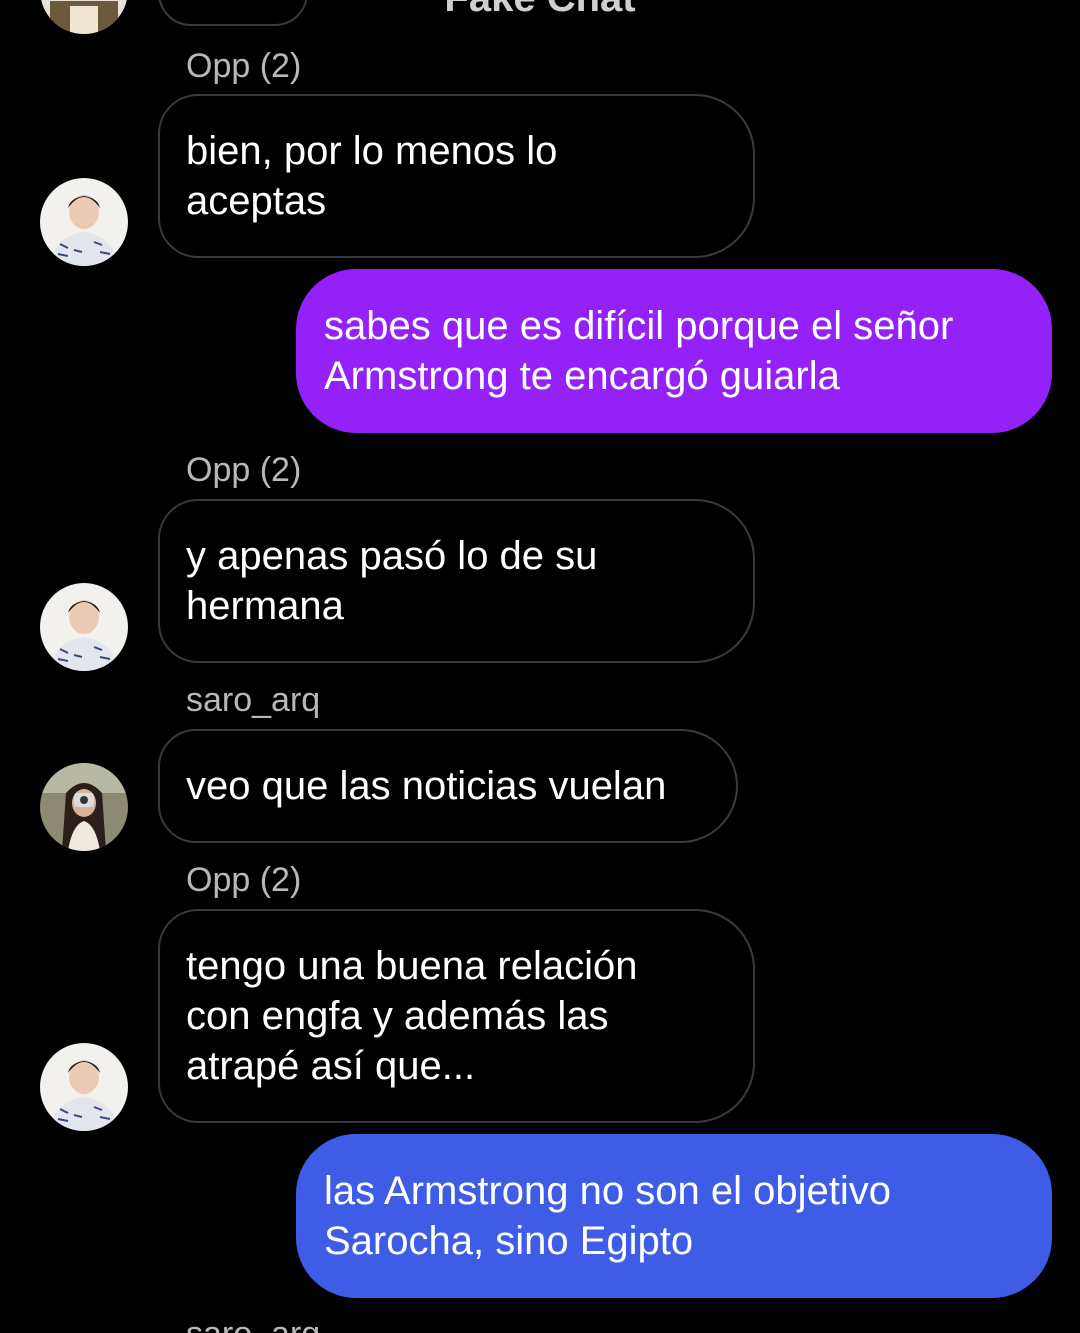  Describe the element at coordinates (84, 17) in the screenshot. I see `avatar-partial-icon` at that location.